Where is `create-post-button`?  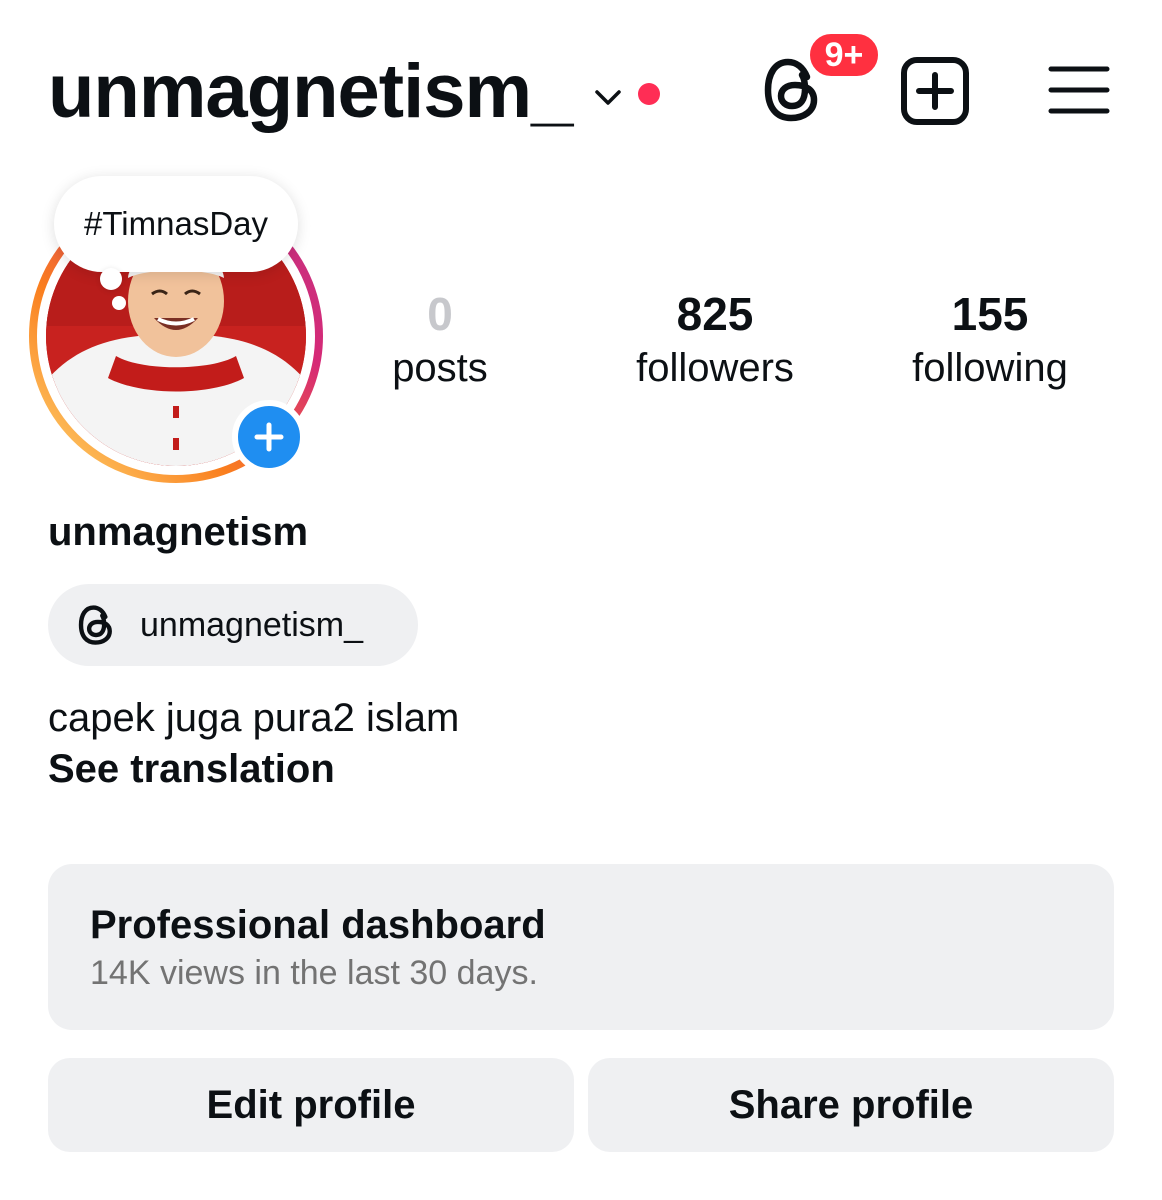
create-post-button is located at coordinates (935, 91).